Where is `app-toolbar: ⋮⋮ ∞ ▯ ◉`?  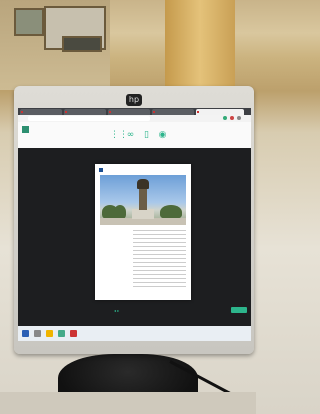 app-toolbar: ⋮⋮ ∞ ▯ ◉ is located at coordinates (134, 135).